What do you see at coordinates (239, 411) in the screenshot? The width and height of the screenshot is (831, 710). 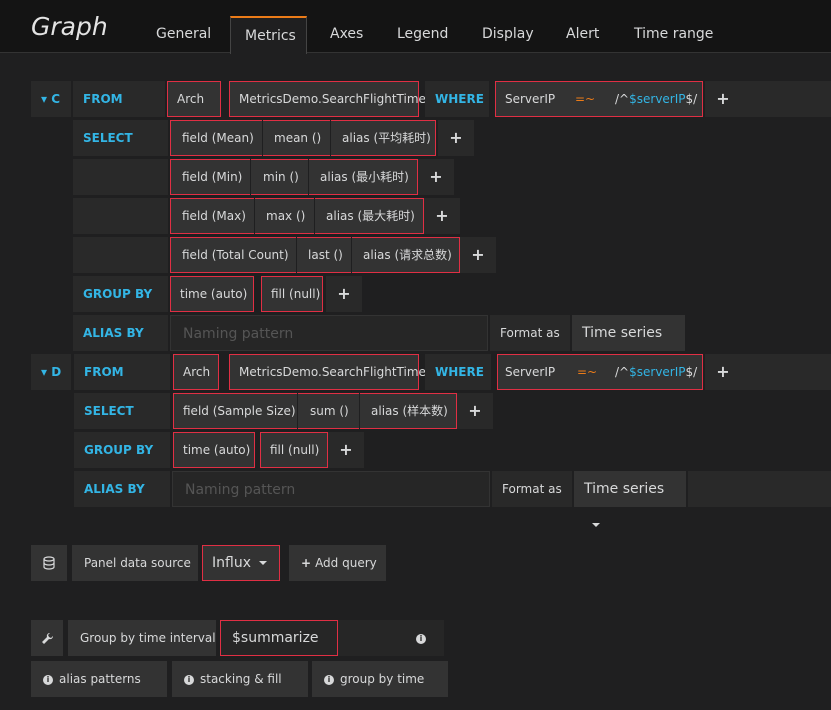 I see `field-segment: field (Sample Size)` at bounding box center [239, 411].